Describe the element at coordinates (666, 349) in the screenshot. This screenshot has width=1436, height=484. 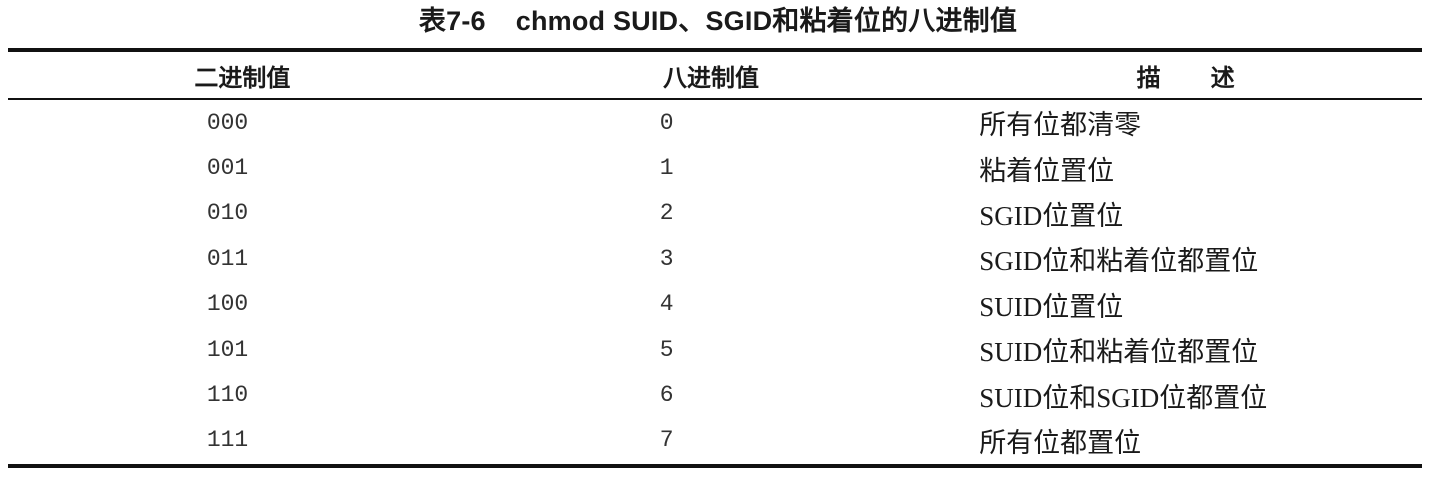
I see `octal-cell: 5` at that location.